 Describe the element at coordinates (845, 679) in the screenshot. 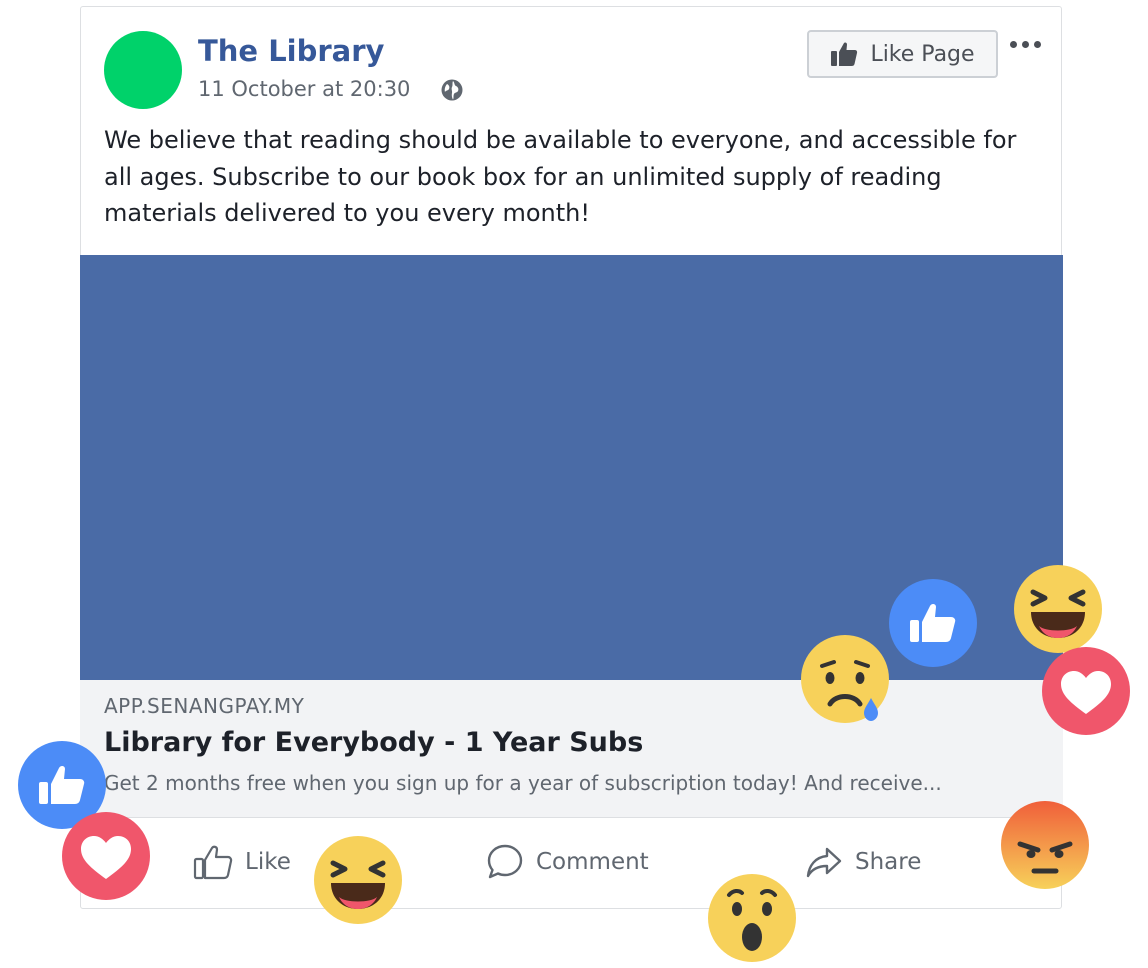

I see `sad-reaction-icon` at that location.